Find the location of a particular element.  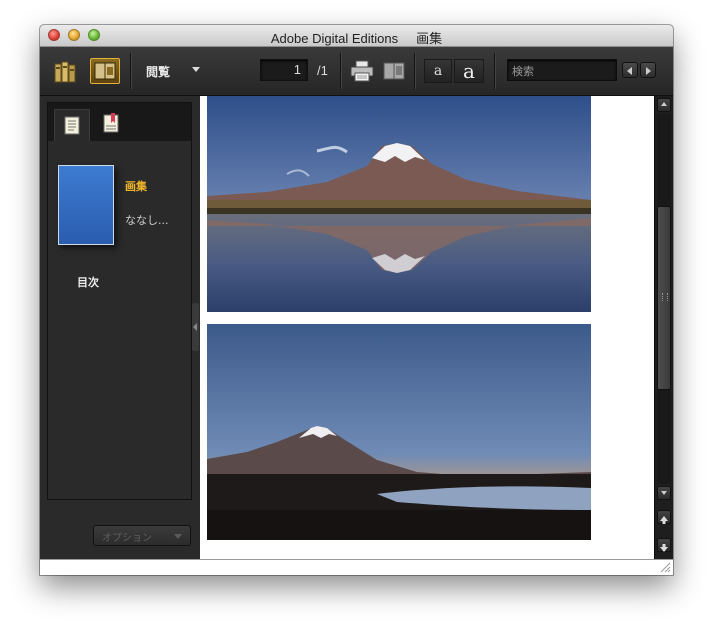

arrow-up-icon is located at coordinates (664, 104).